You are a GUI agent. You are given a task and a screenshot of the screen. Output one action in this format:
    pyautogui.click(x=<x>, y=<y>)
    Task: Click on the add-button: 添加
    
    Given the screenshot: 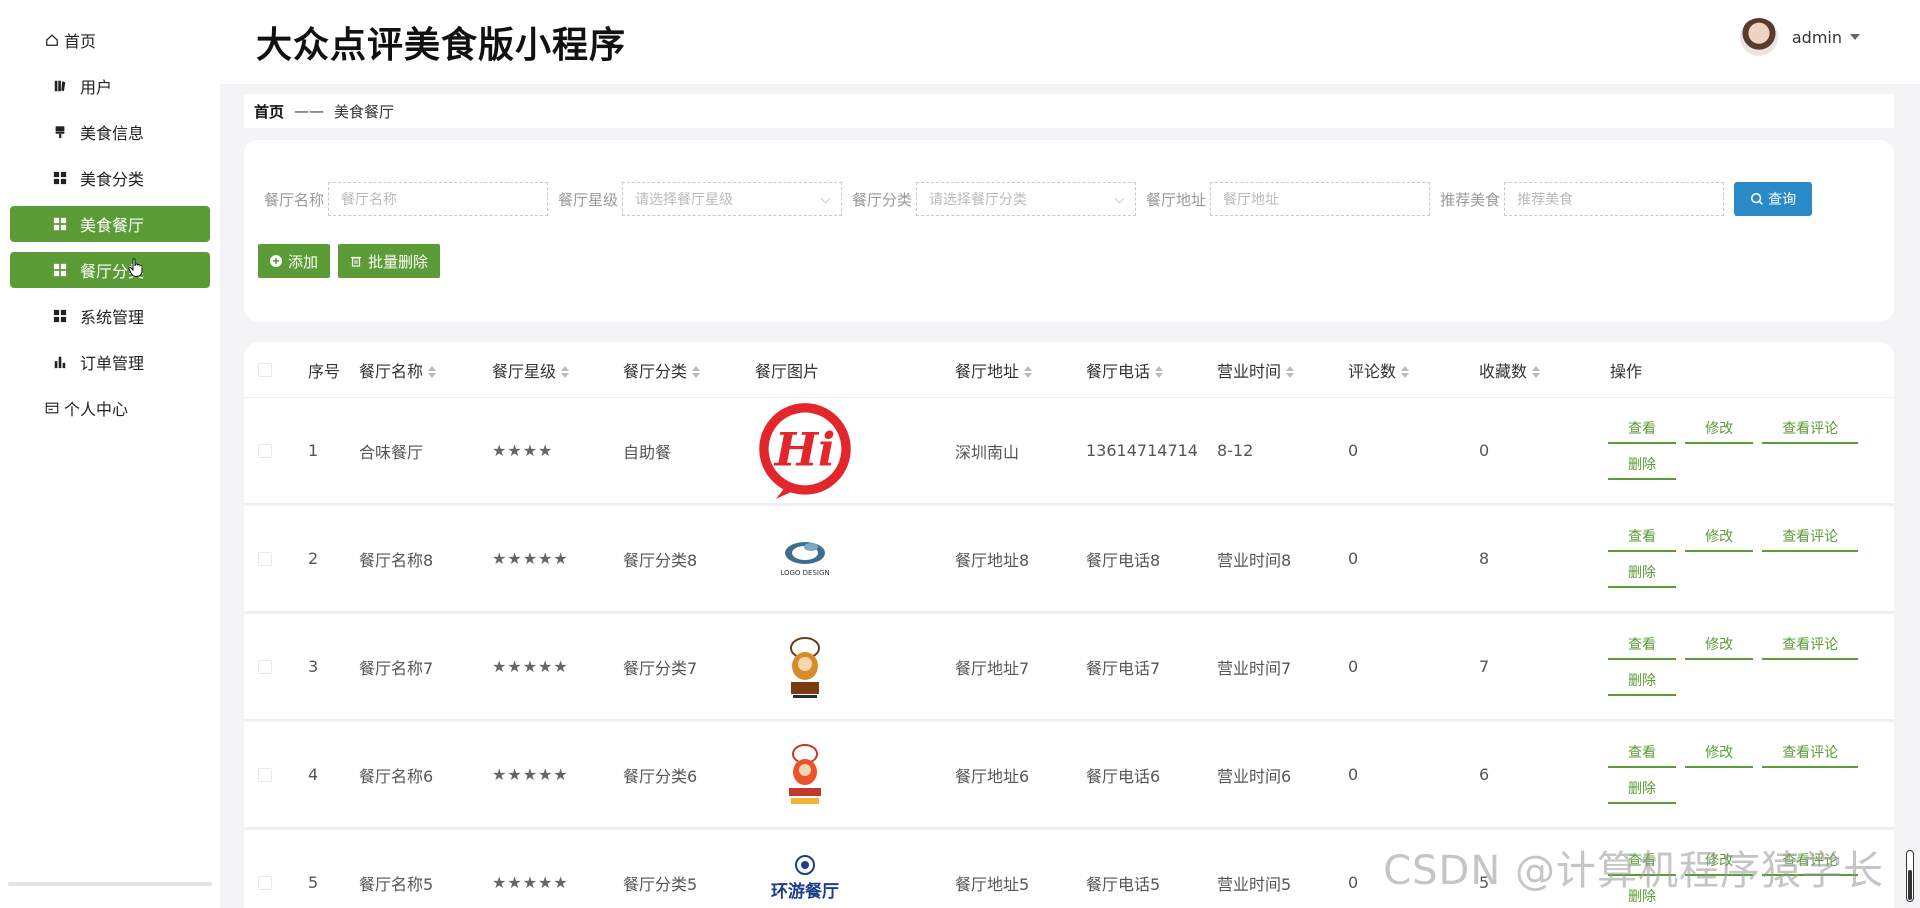 What is the action you would take?
    pyautogui.click(x=294, y=261)
    